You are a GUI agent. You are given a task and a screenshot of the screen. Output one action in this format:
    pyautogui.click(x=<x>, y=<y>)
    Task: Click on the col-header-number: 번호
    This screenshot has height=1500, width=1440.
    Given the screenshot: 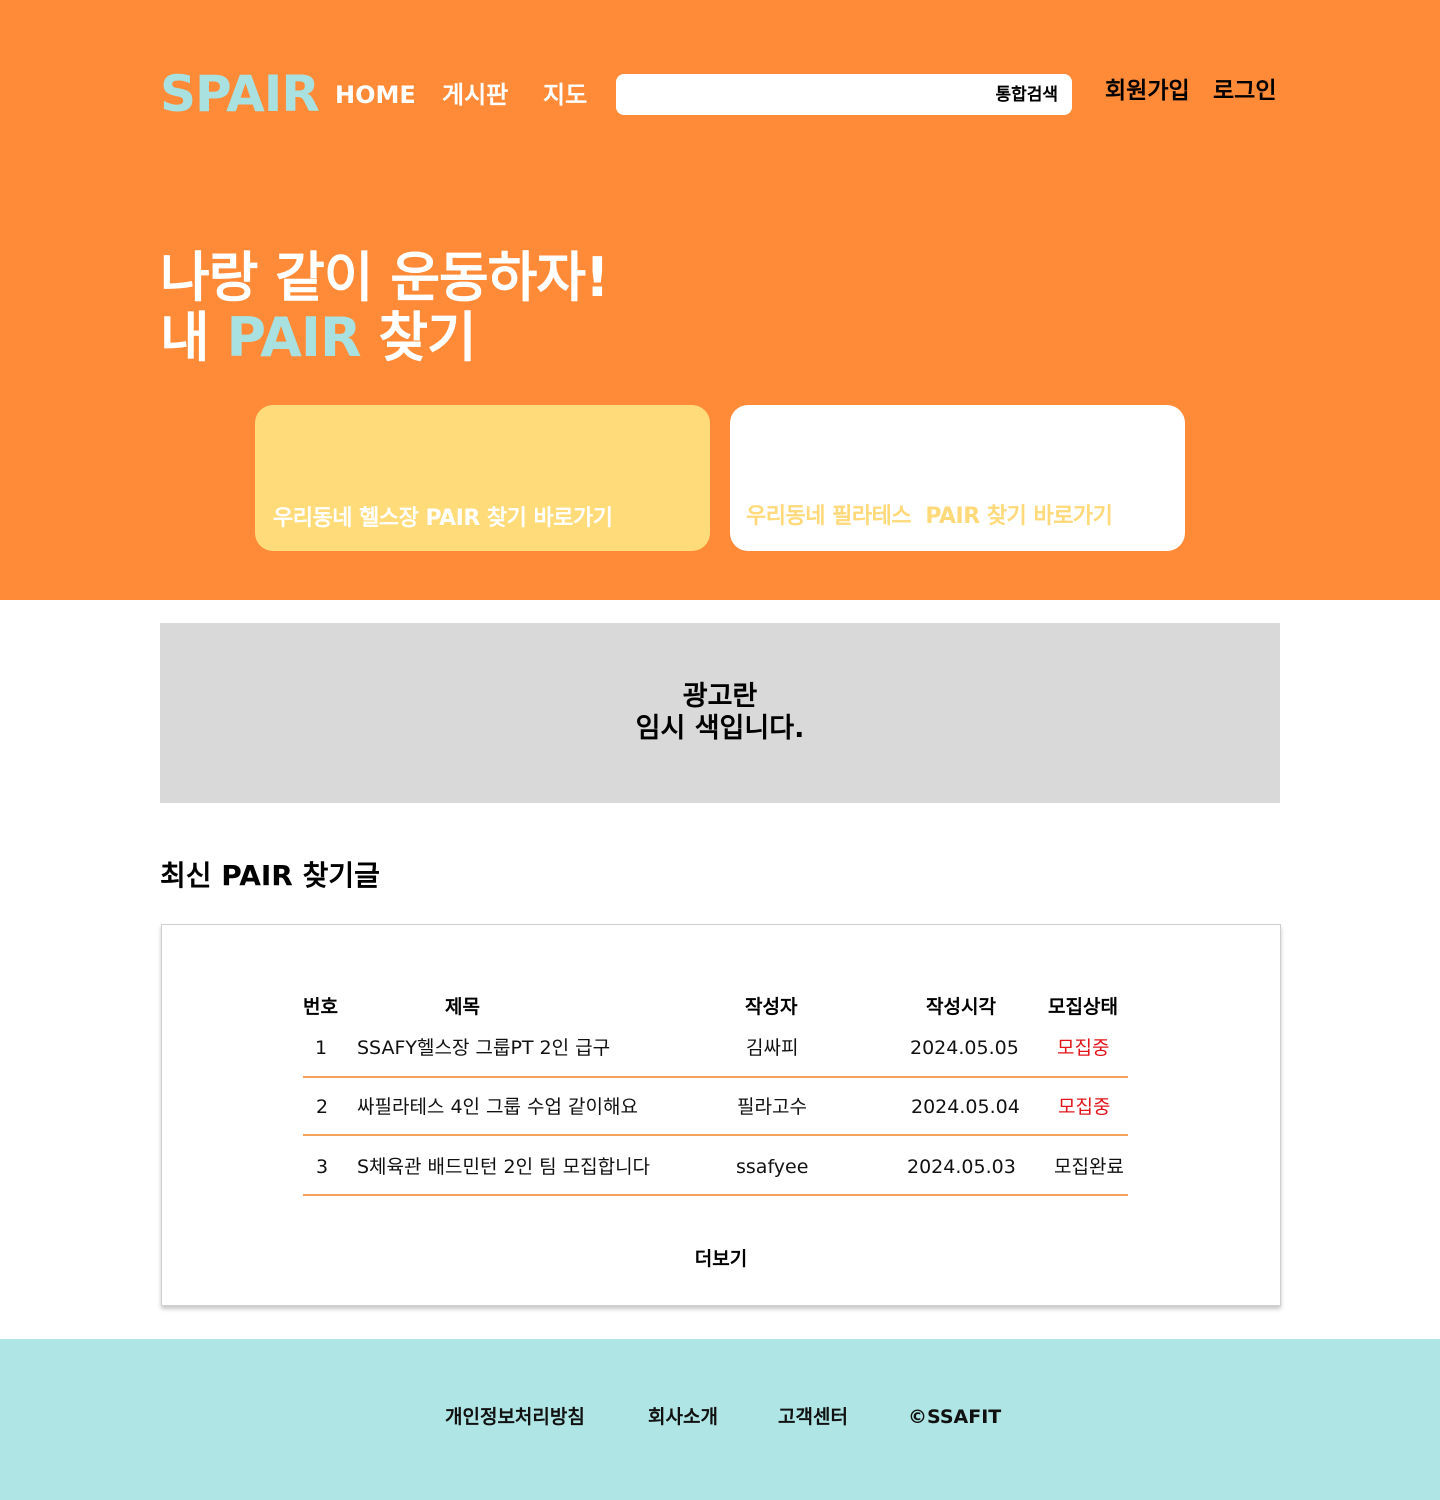 What is the action you would take?
    pyautogui.click(x=320, y=1007)
    